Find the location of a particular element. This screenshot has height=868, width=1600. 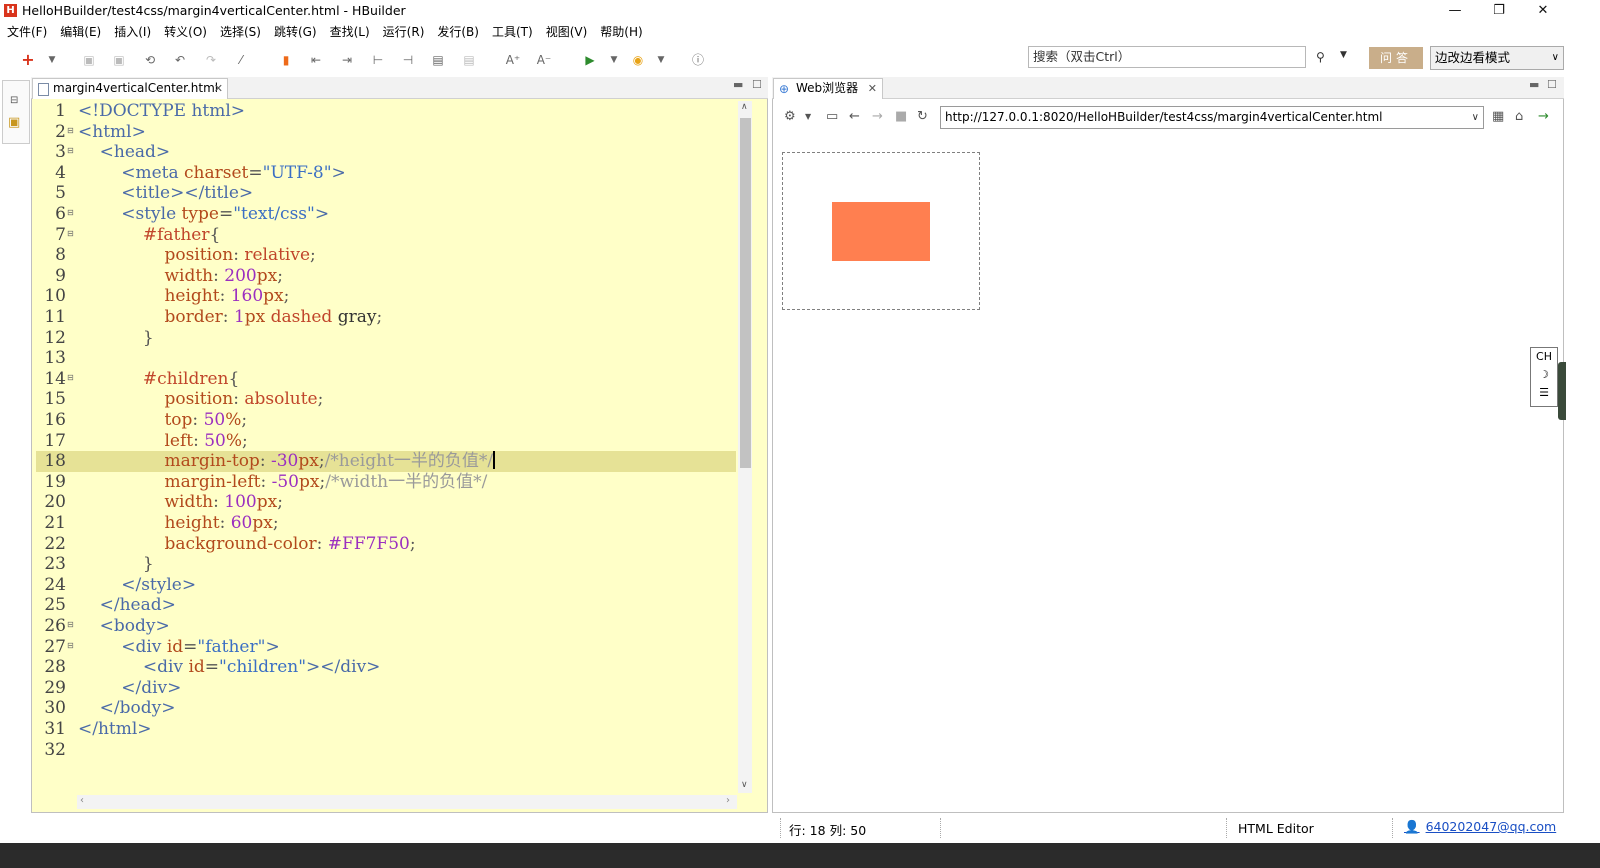

vertical-scroll-thumb is located at coordinates (745, 293).